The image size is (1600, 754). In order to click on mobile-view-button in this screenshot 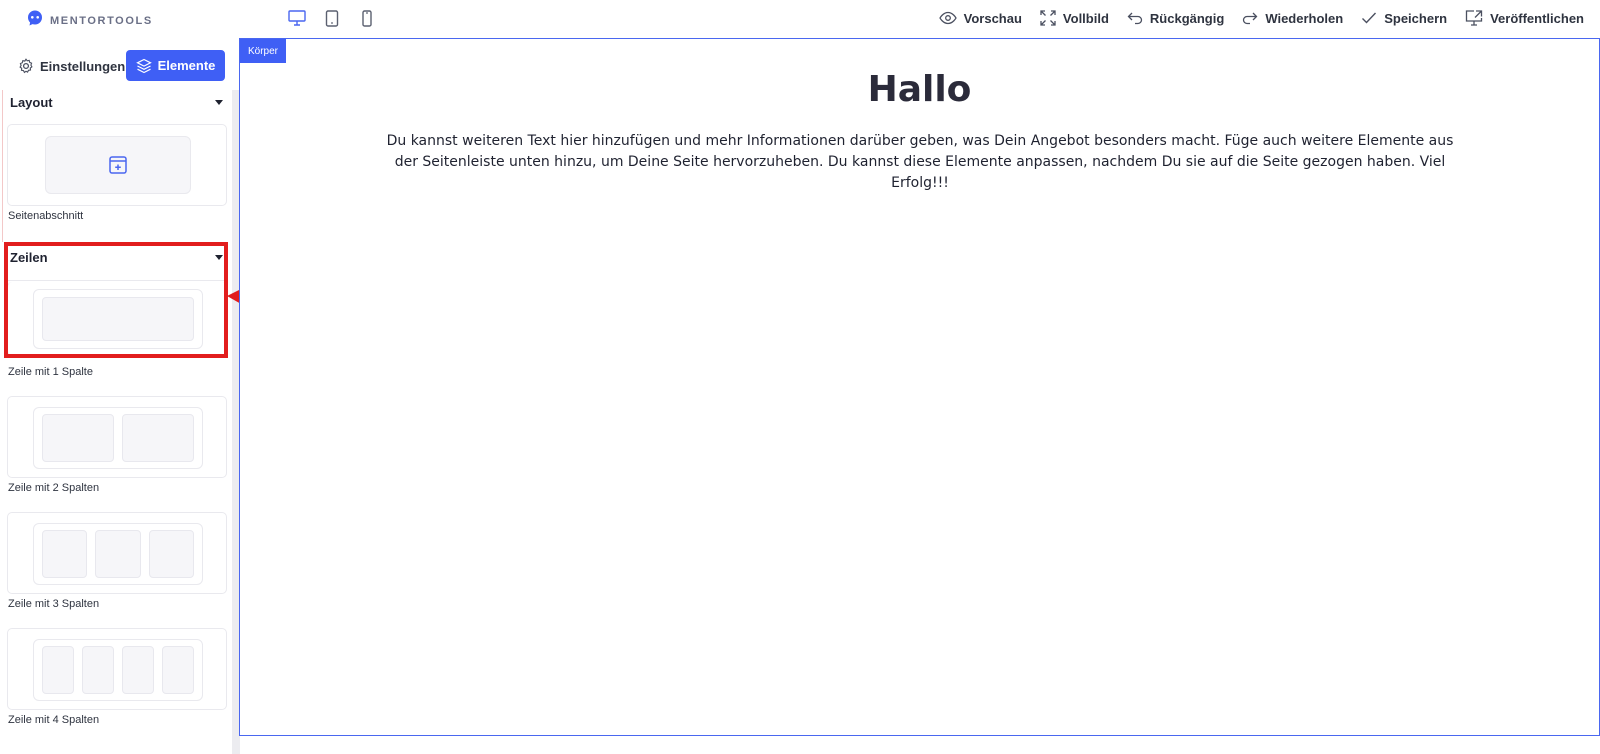, I will do `click(367, 18)`.